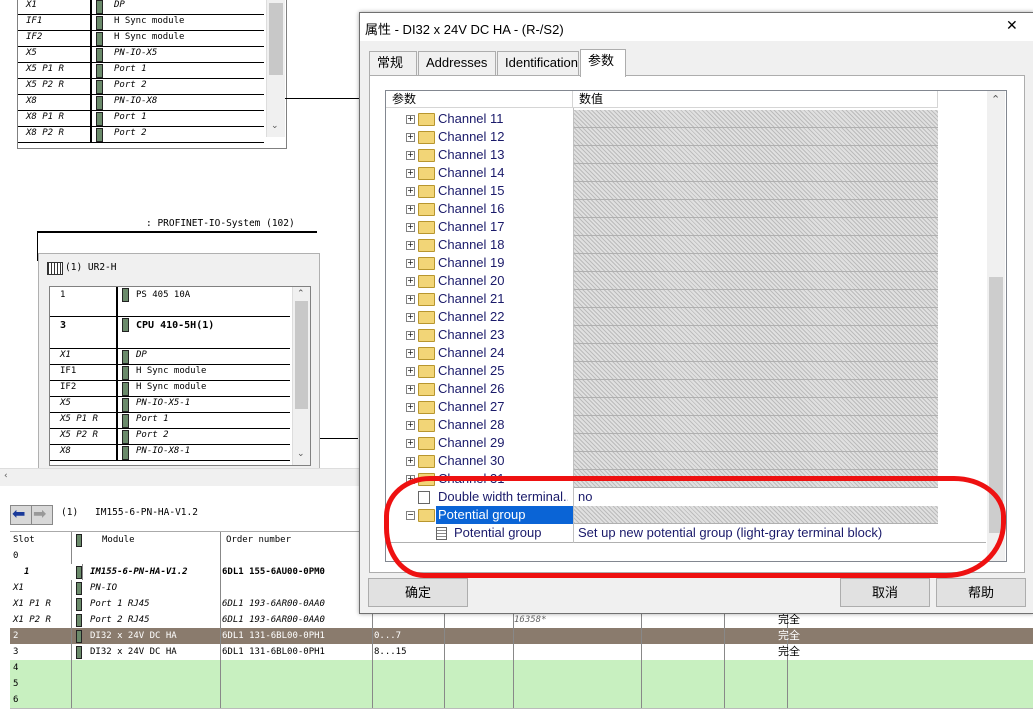 This screenshot has width=1033, height=712. What do you see at coordinates (393, 63) in the screenshot?
I see `tab-0: 常规` at bounding box center [393, 63].